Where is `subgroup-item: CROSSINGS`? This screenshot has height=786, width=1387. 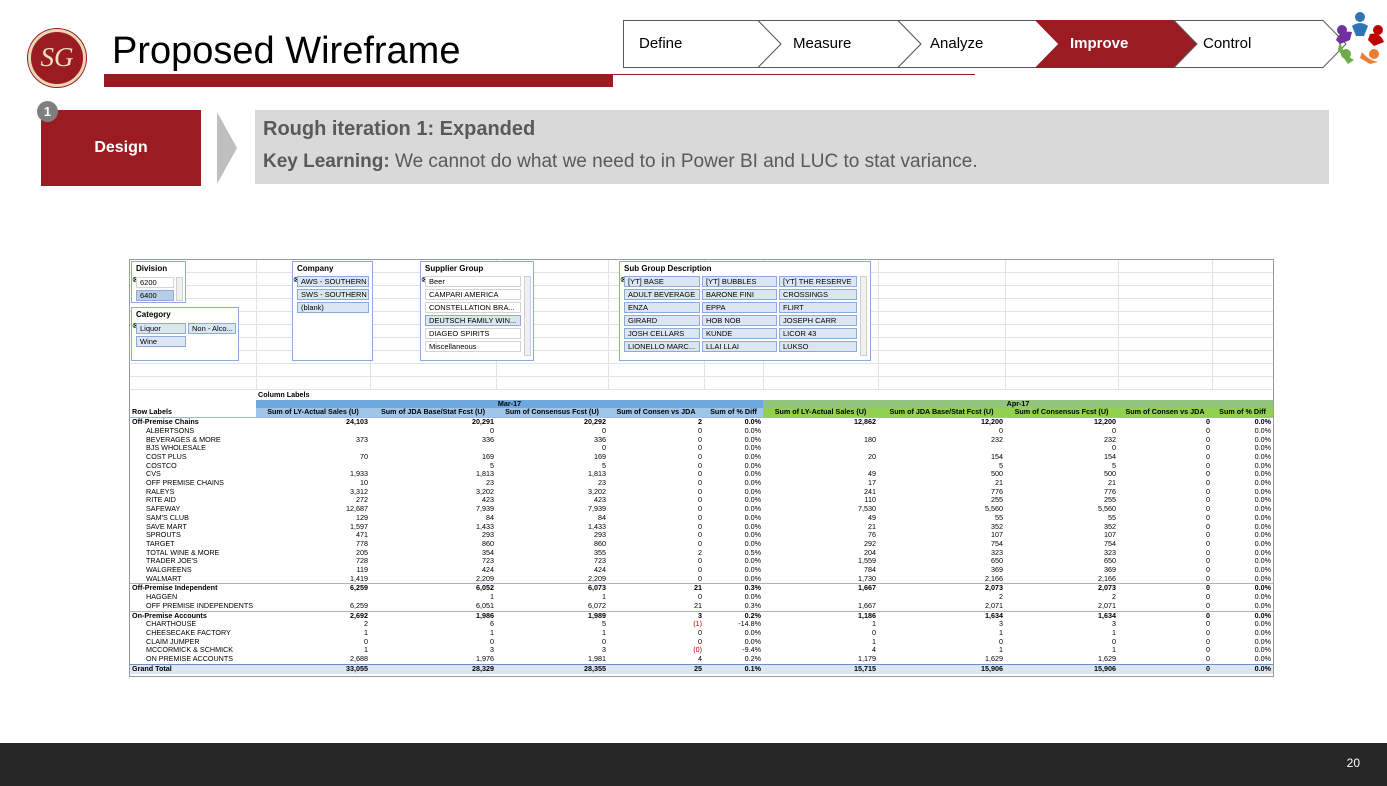
subgroup-item: CROSSINGS is located at coordinates (818, 294).